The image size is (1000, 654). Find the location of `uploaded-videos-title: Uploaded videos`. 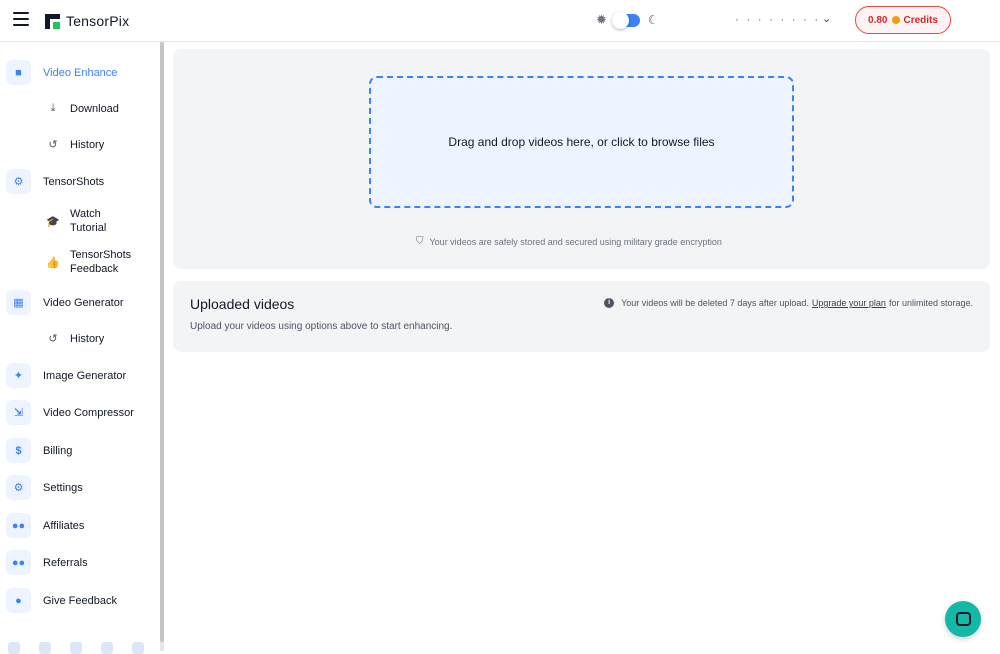

uploaded-videos-title: Uploaded videos is located at coordinates (242, 304).